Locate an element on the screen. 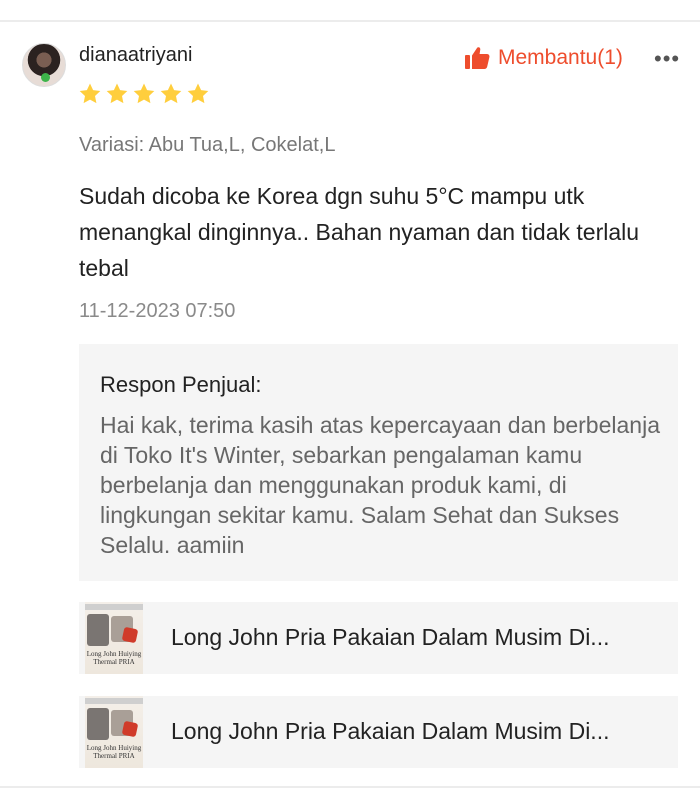  top-divider is located at coordinates (350, 21).